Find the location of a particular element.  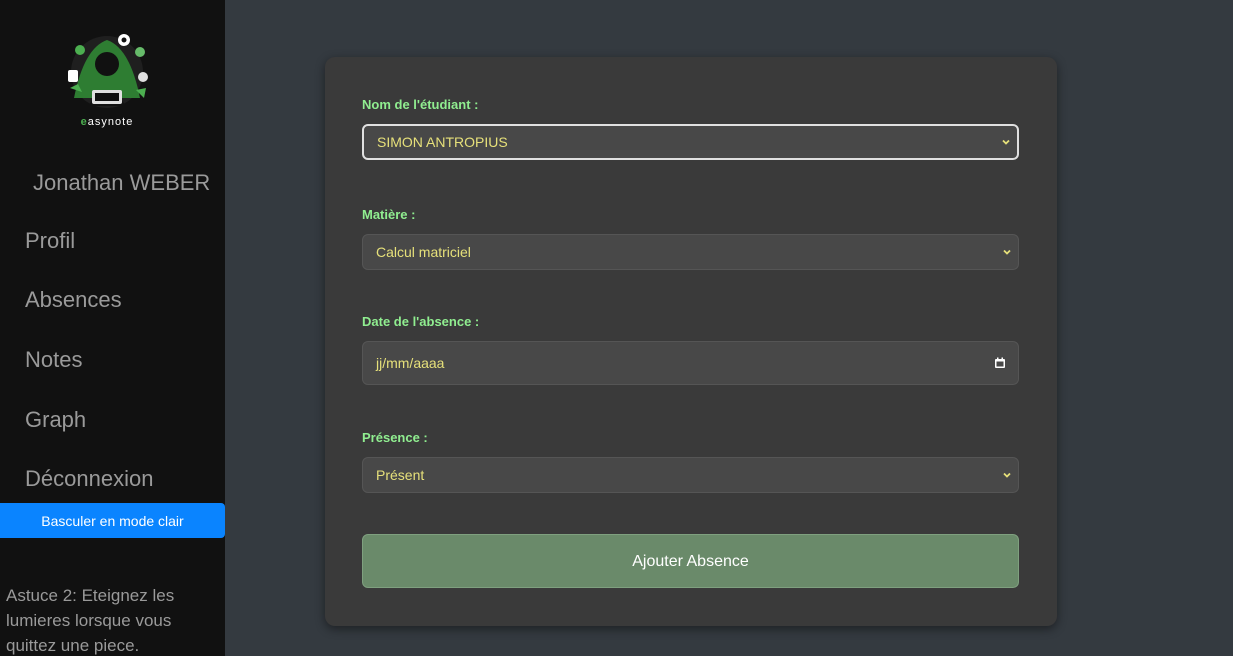

logo-text-rest: asynote is located at coordinates (110, 122).